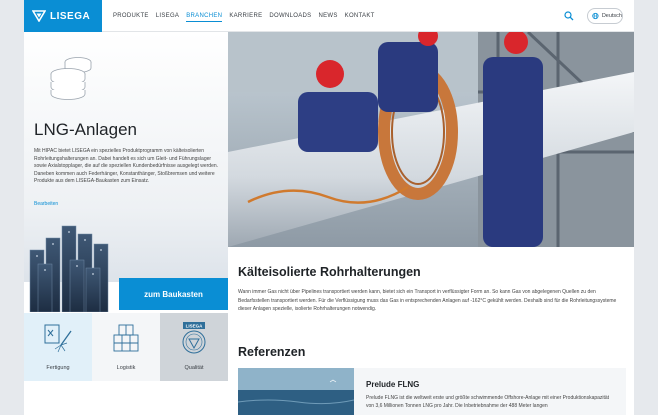 The width and height of the screenshot is (658, 415). I want to click on nav-item-produkte: PRODUKTE, so click(131, 16).